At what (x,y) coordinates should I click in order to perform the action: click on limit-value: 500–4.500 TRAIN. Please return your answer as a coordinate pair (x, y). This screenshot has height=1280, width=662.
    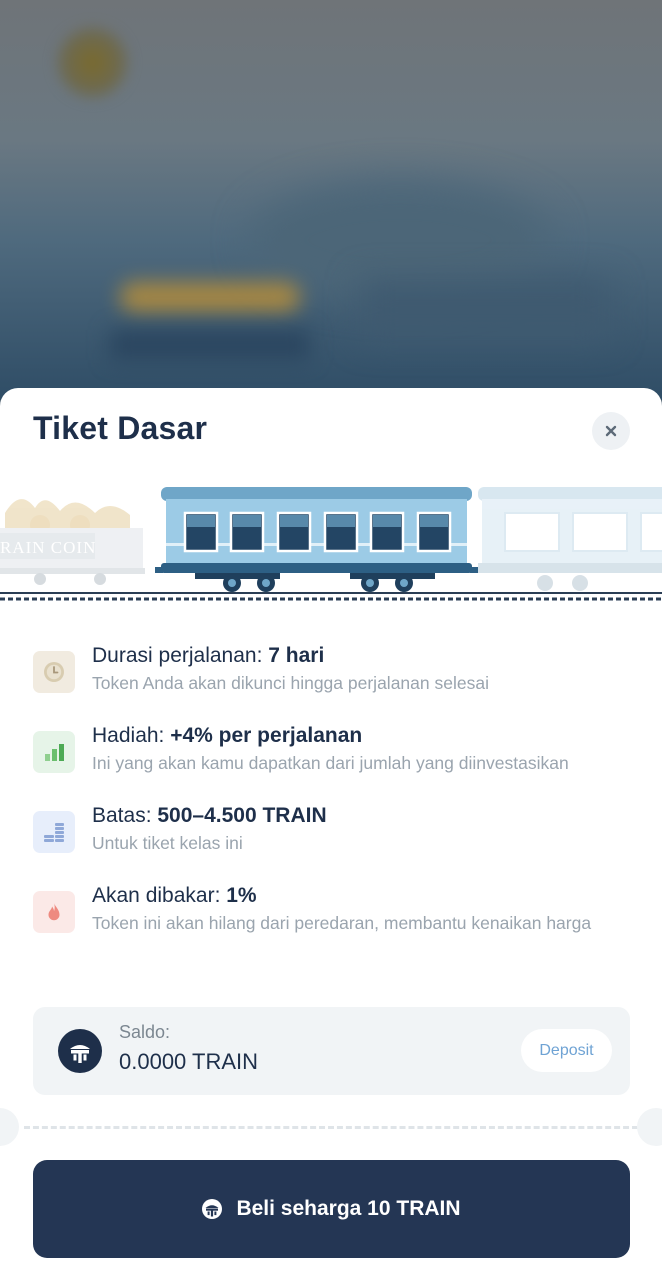
    Looking at the image, I should click on (242, 815).